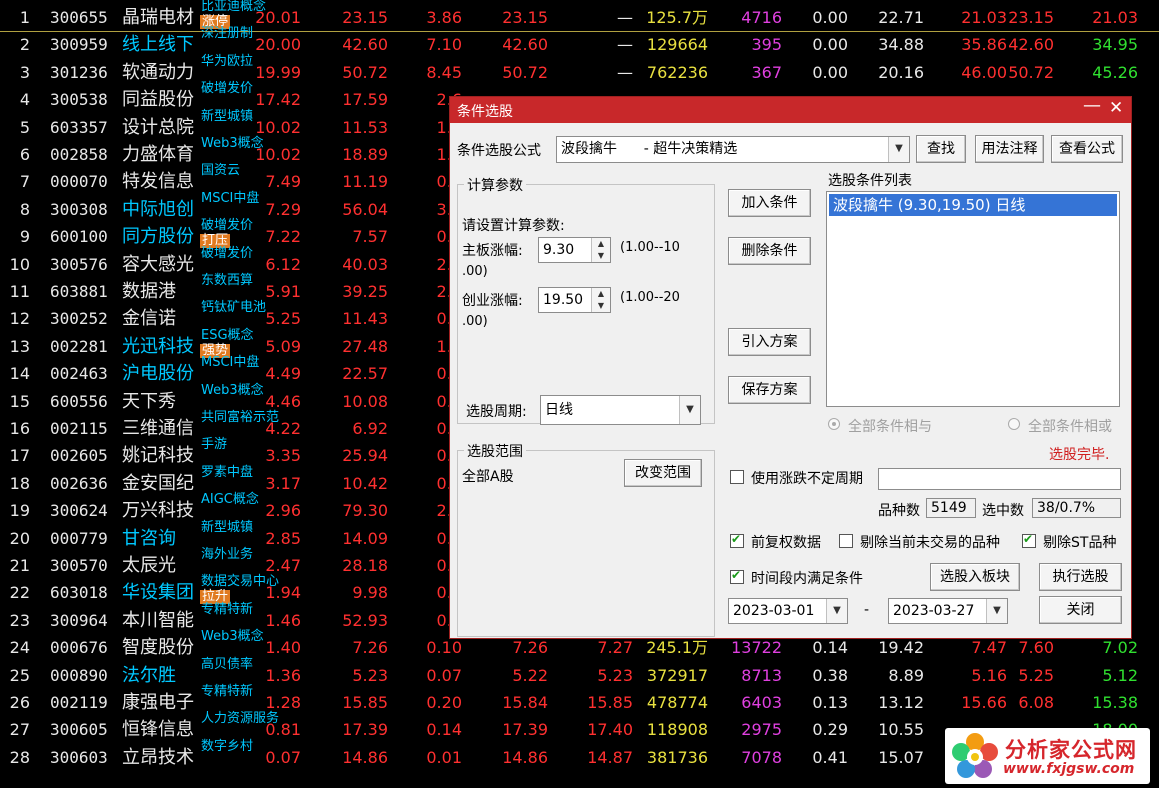  Describe the element at coordinates (1115, 17) in the screenshot. I see `cell-c12: 21.03` at that location.